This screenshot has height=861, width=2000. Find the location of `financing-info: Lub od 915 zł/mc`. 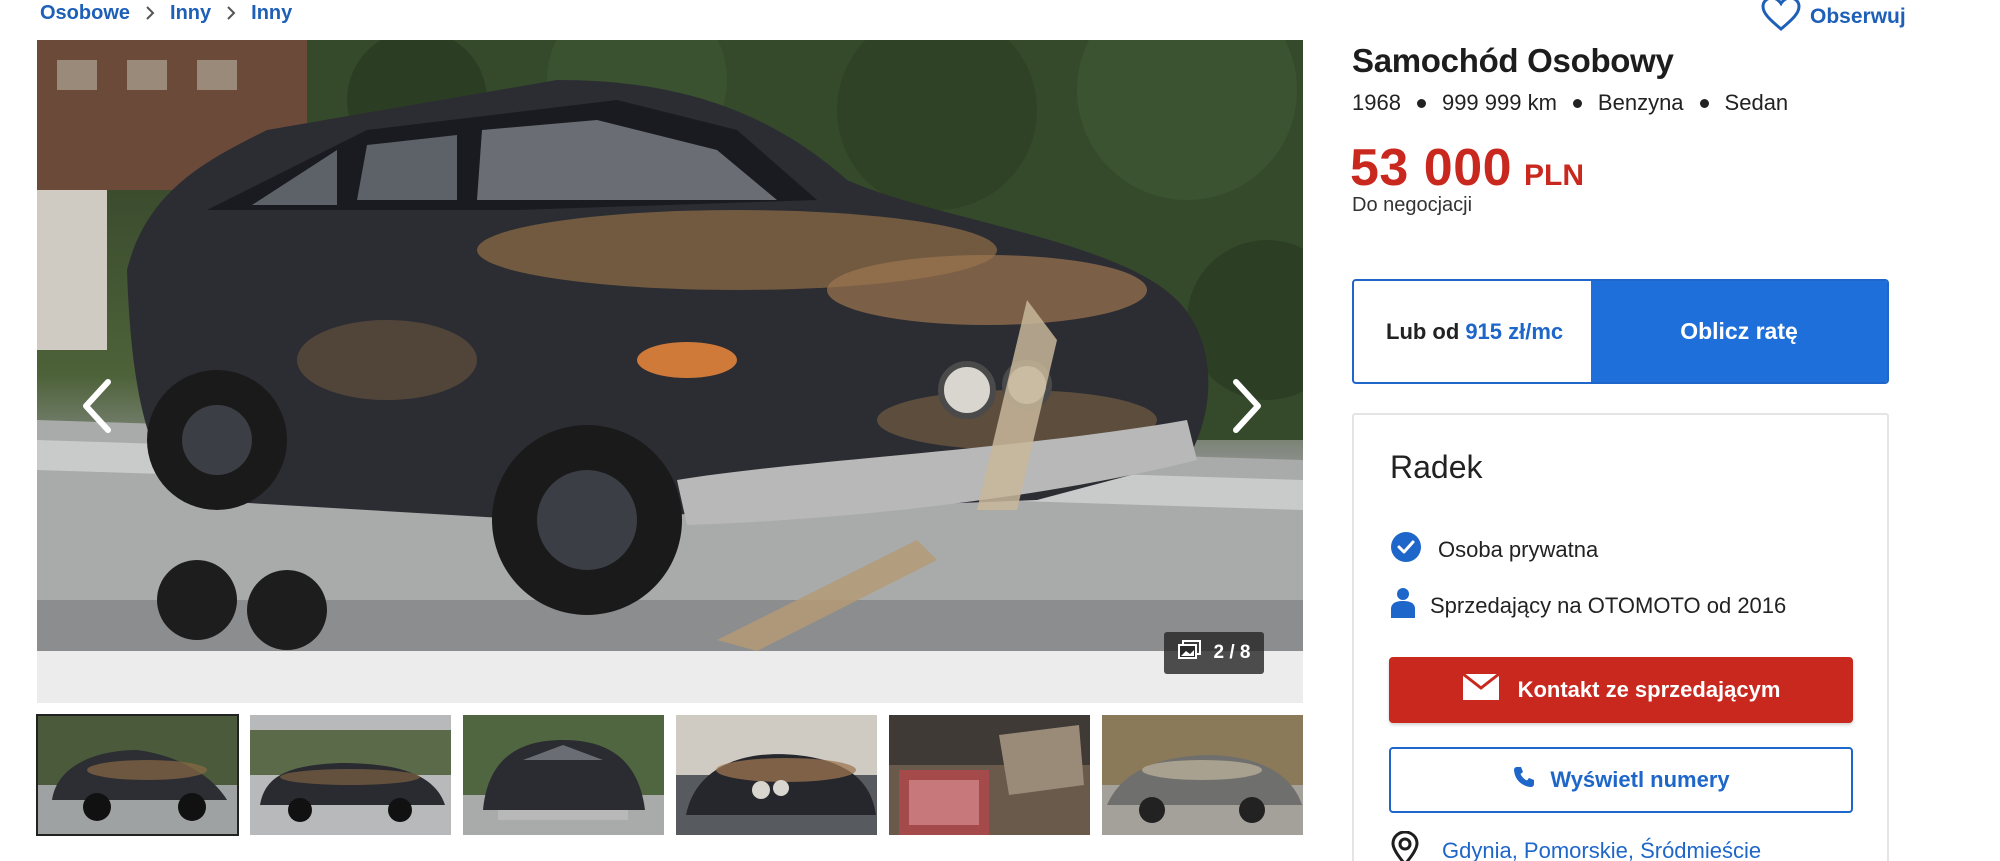

financing-info: Lub od 915 zł/mc is located at coordinates (1472, 331).